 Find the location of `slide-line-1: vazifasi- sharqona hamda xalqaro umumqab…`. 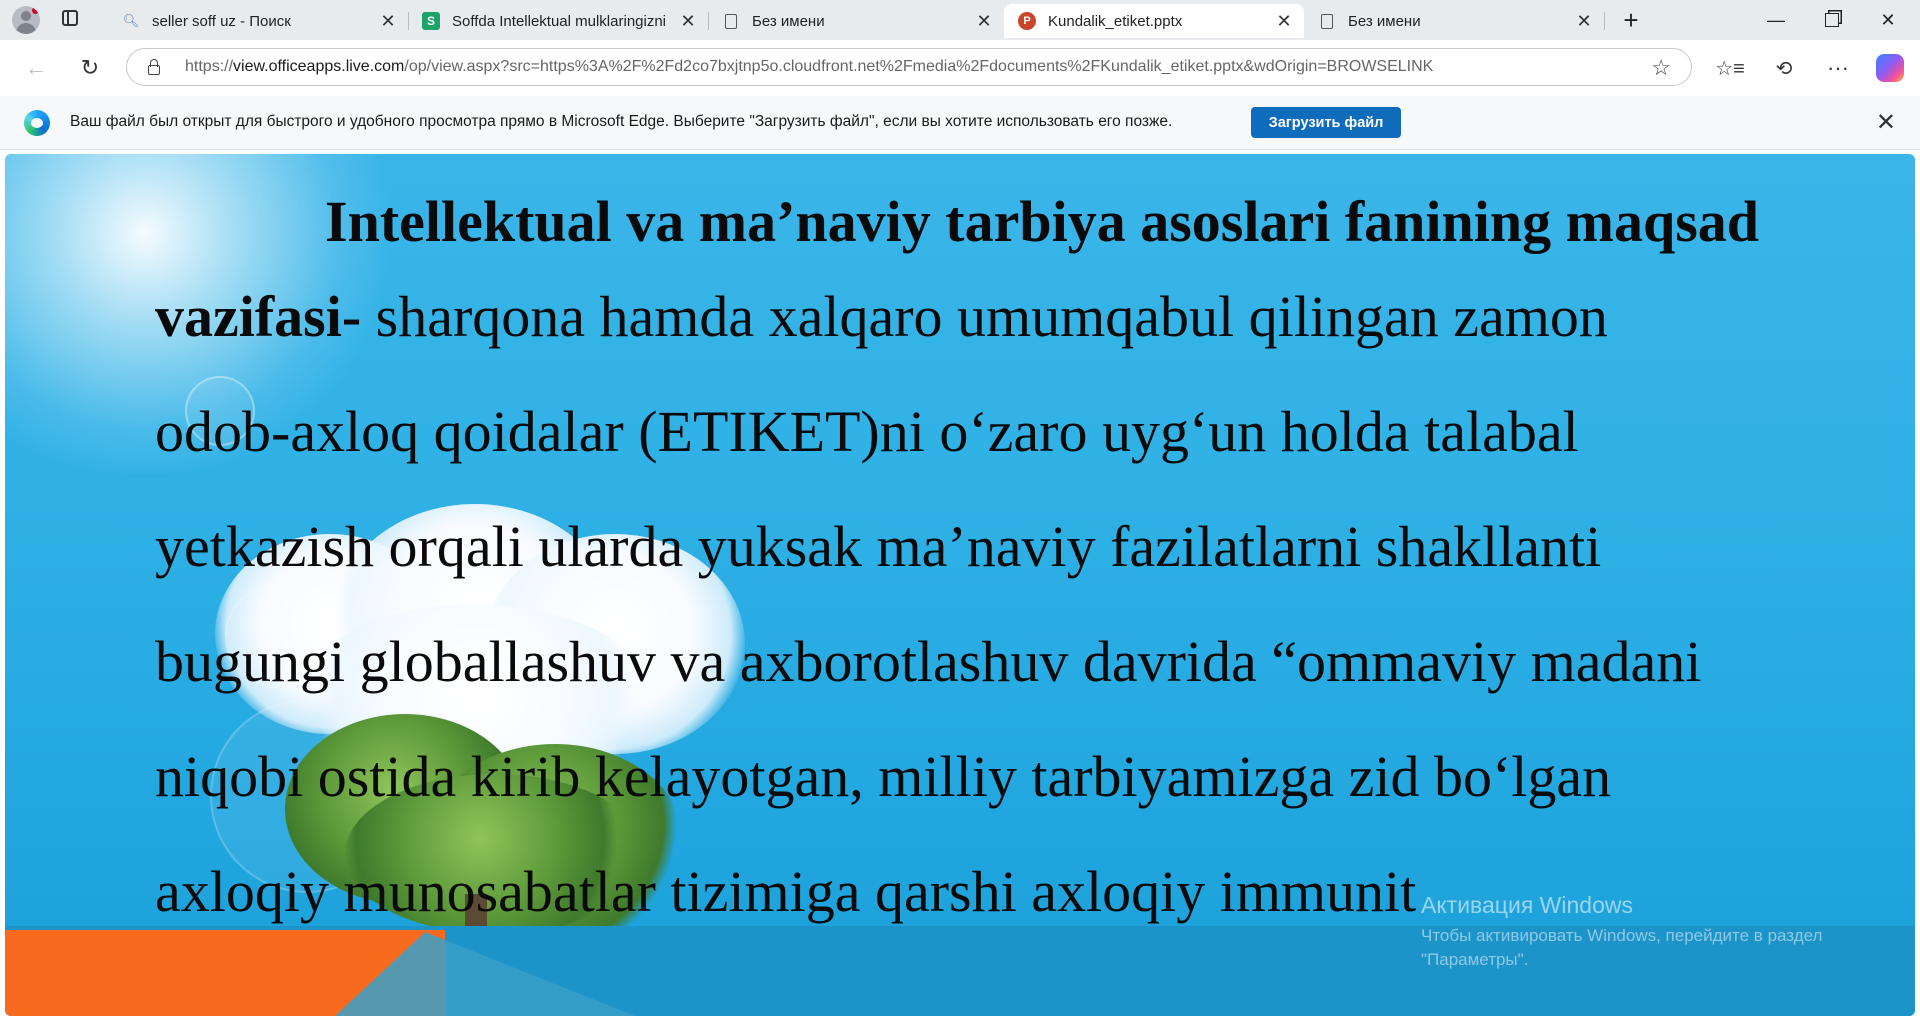

slide-line-1: vazifasi- sharqona hamda xalqaro umumqab… is located at coordinates (881, 316).